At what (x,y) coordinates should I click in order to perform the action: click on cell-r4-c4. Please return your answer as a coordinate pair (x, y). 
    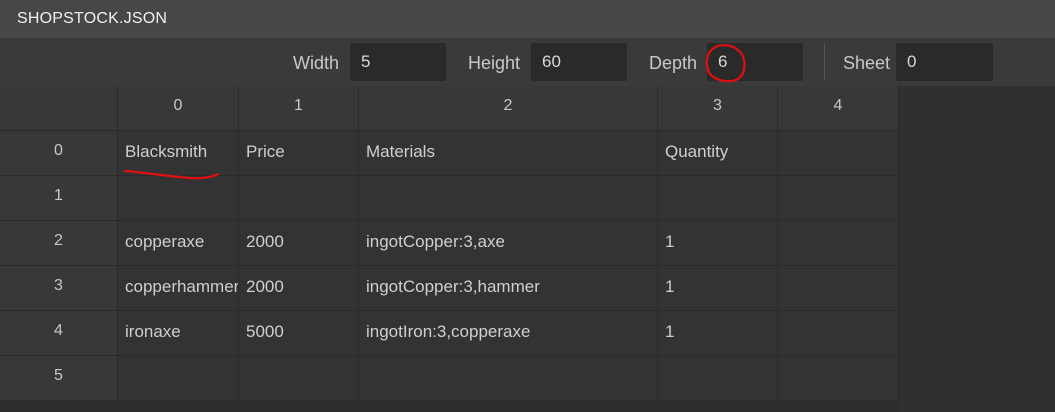
    Looking at the image, I should click on (838, 333).